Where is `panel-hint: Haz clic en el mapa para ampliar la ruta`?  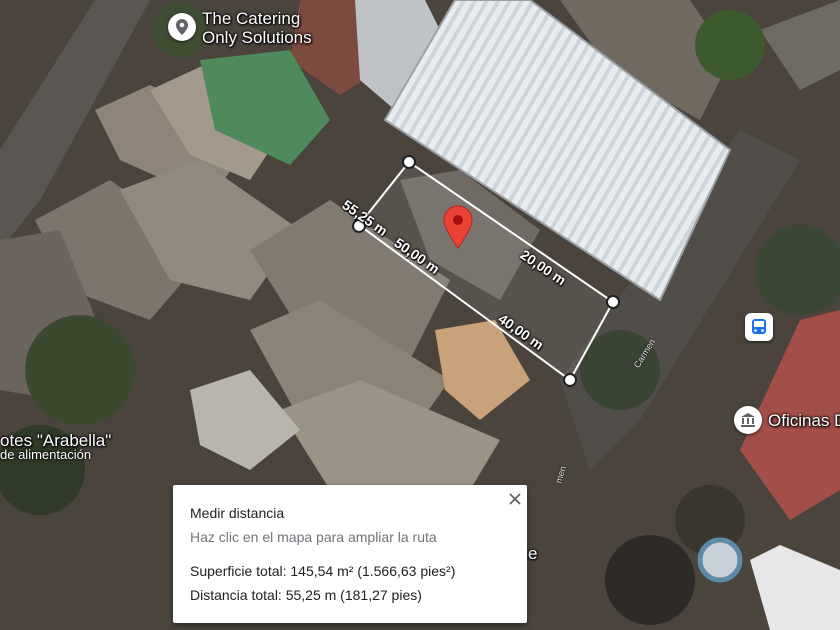
panel-hint: Haz clic en el mapa para ampliar la ruta is located at coordinates (313, 537).